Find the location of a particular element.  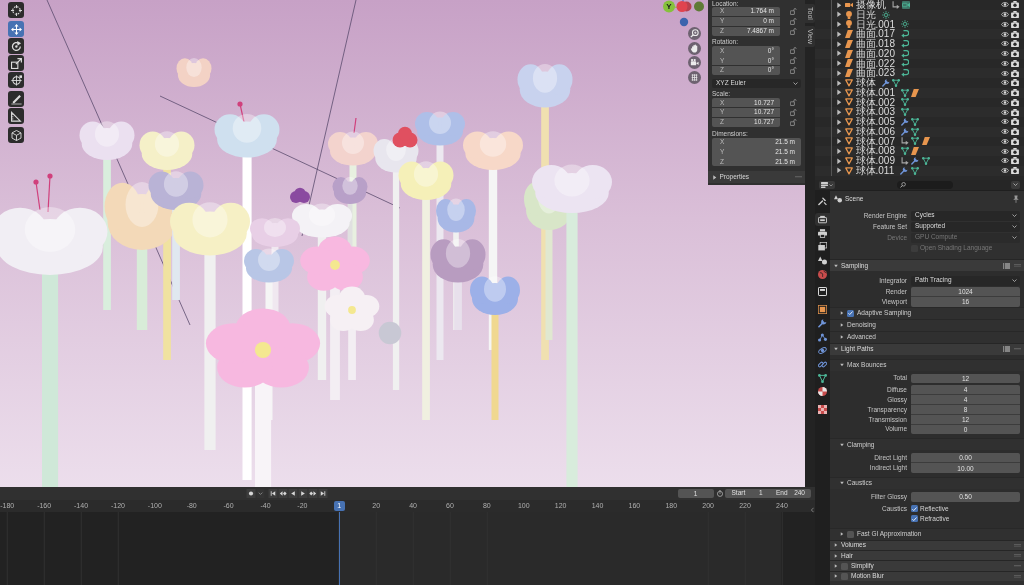

pin-icon is located at coordinates (1016, 199).